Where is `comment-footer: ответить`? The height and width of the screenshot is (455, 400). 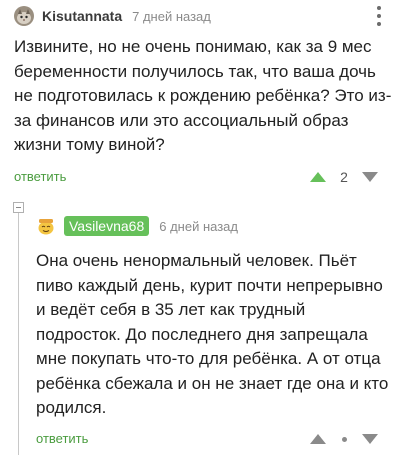
comment-footer: ответить is located at coordinates (200, 439).